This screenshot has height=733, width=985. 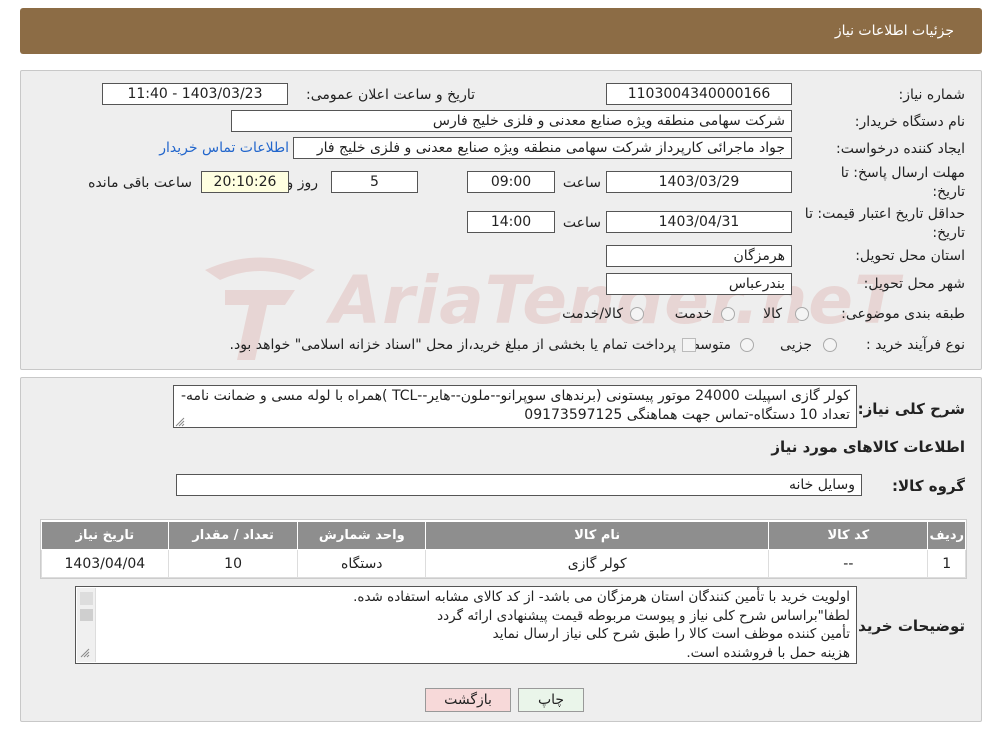 What do you see at coordinates (948, 192) in the screenshot?
I see `deadline-label-date: تاریخ:` at bounding box center [948, 192].